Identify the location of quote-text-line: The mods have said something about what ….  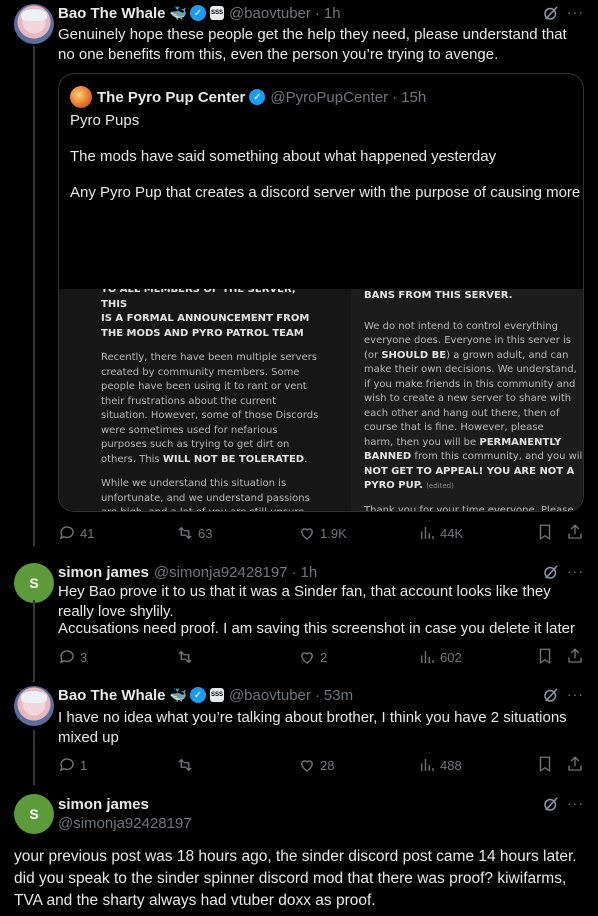
(283, 156).